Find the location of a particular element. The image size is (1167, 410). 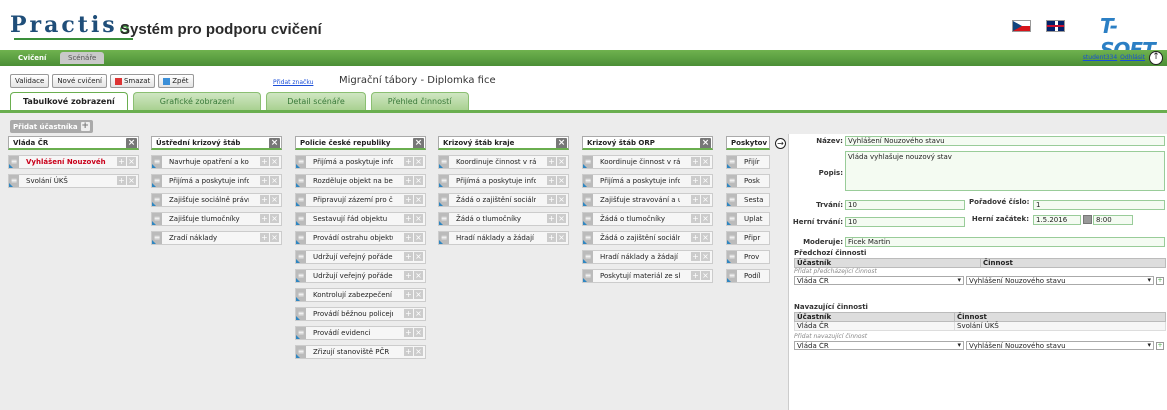

prev-participant-select: Vláda ČR is located at coordinates (879, 280).